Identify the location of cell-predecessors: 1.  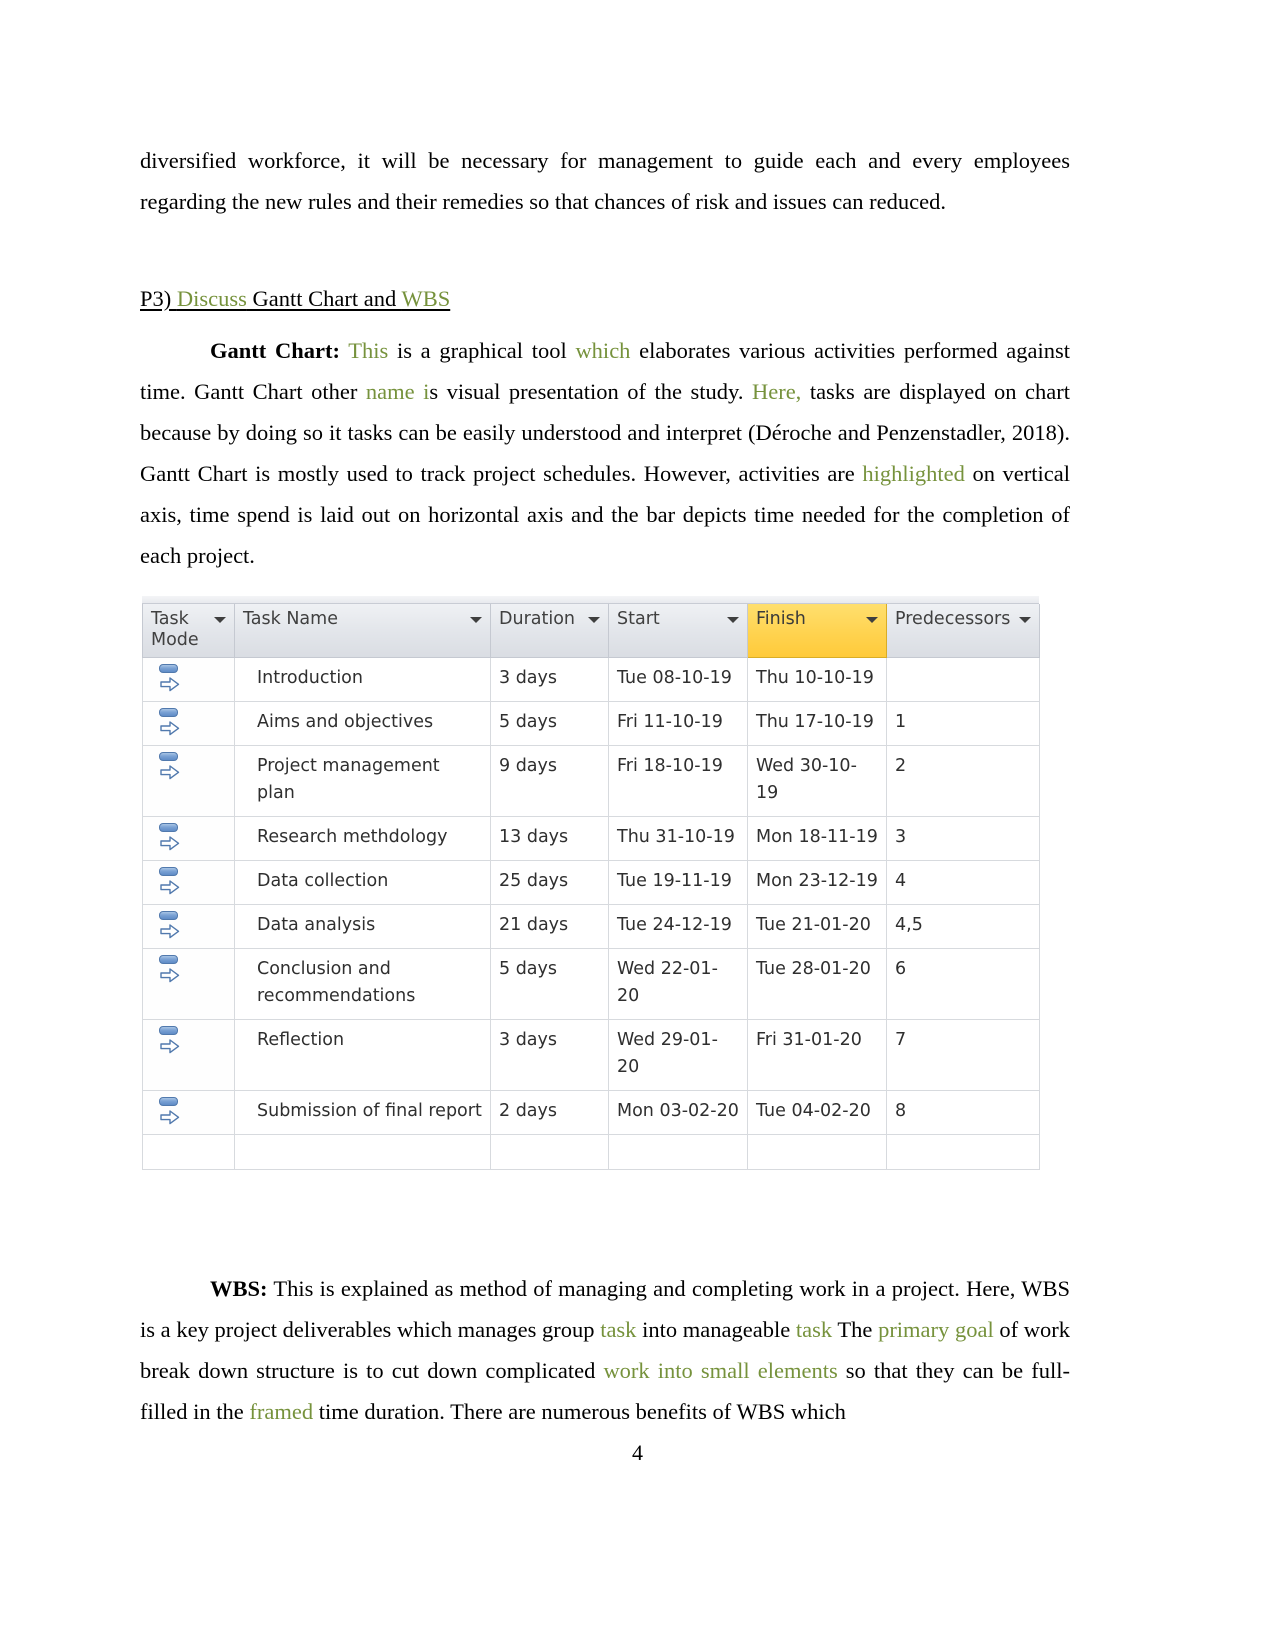
(963, 723).